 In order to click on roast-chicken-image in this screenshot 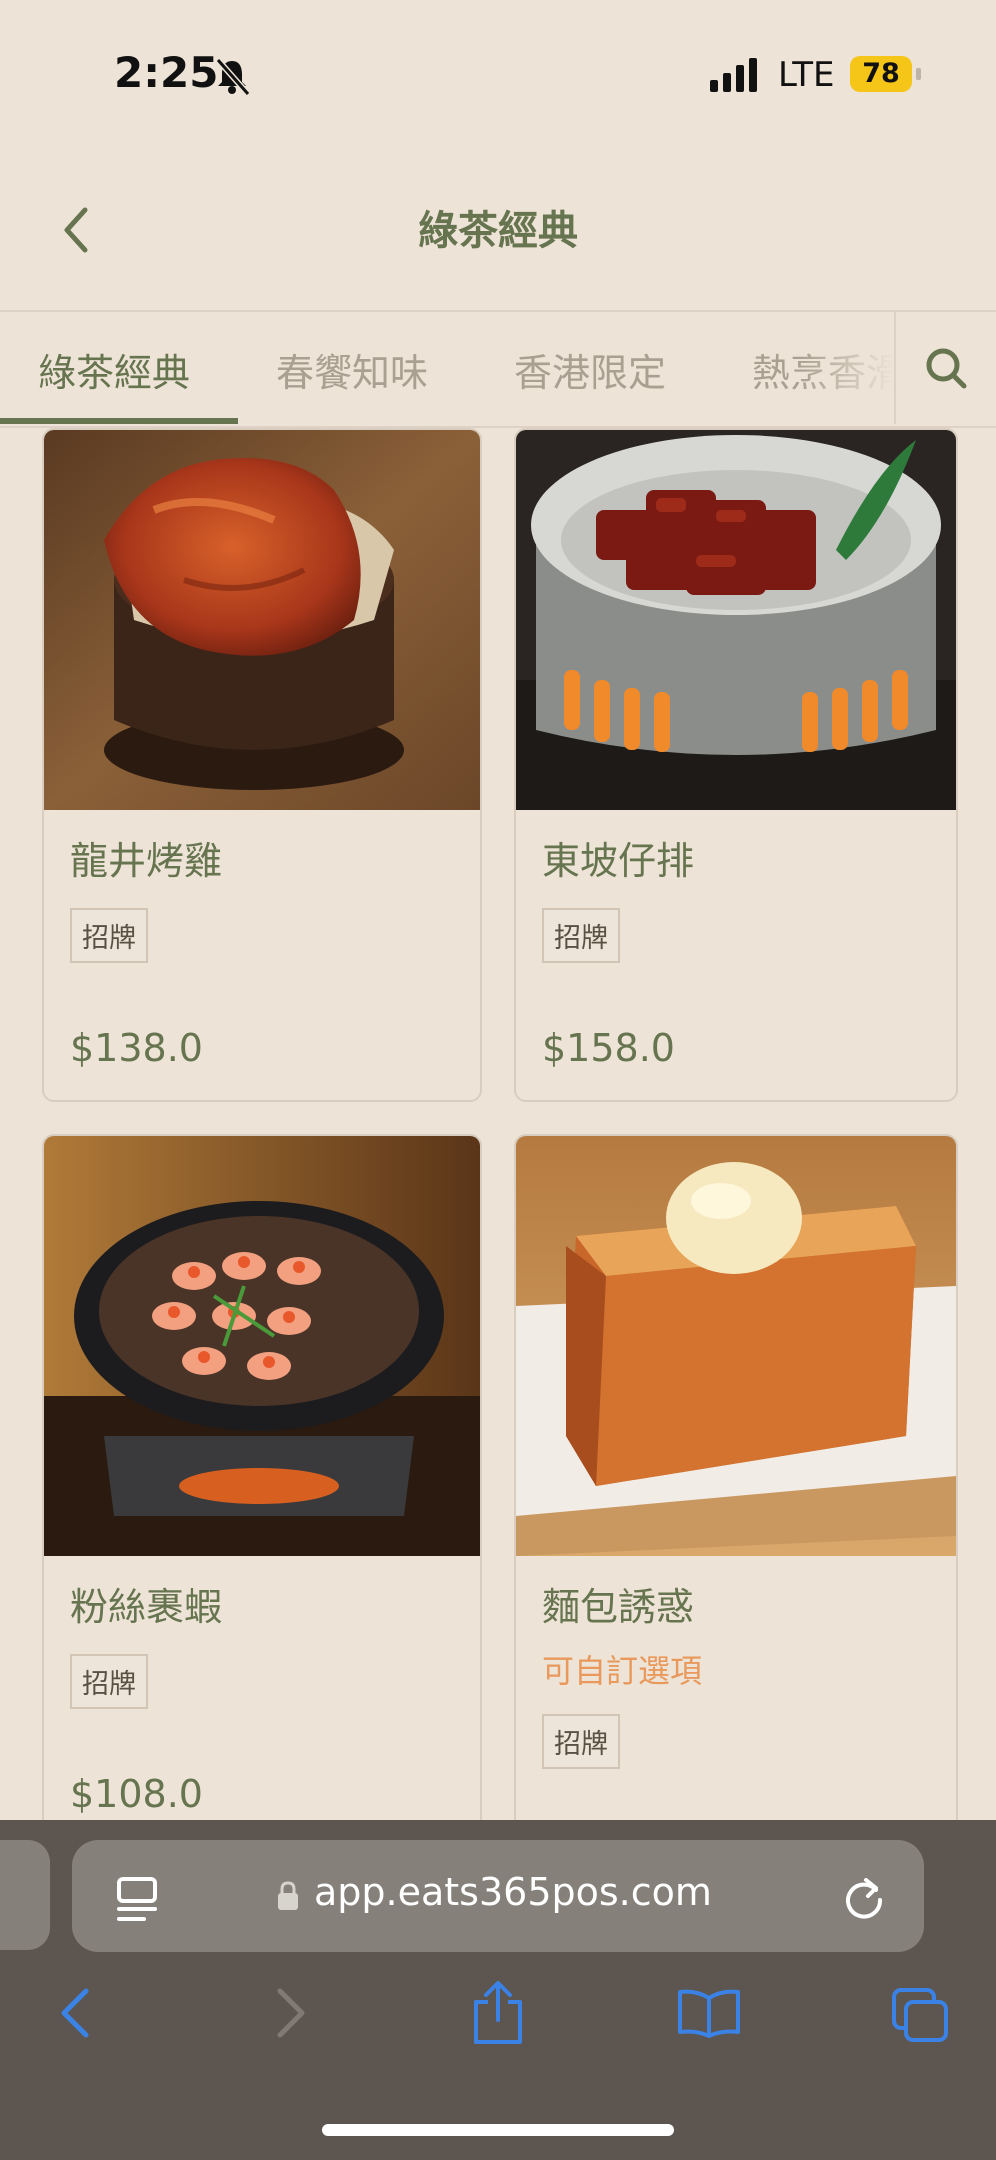, I will do `click(262, 620)`.